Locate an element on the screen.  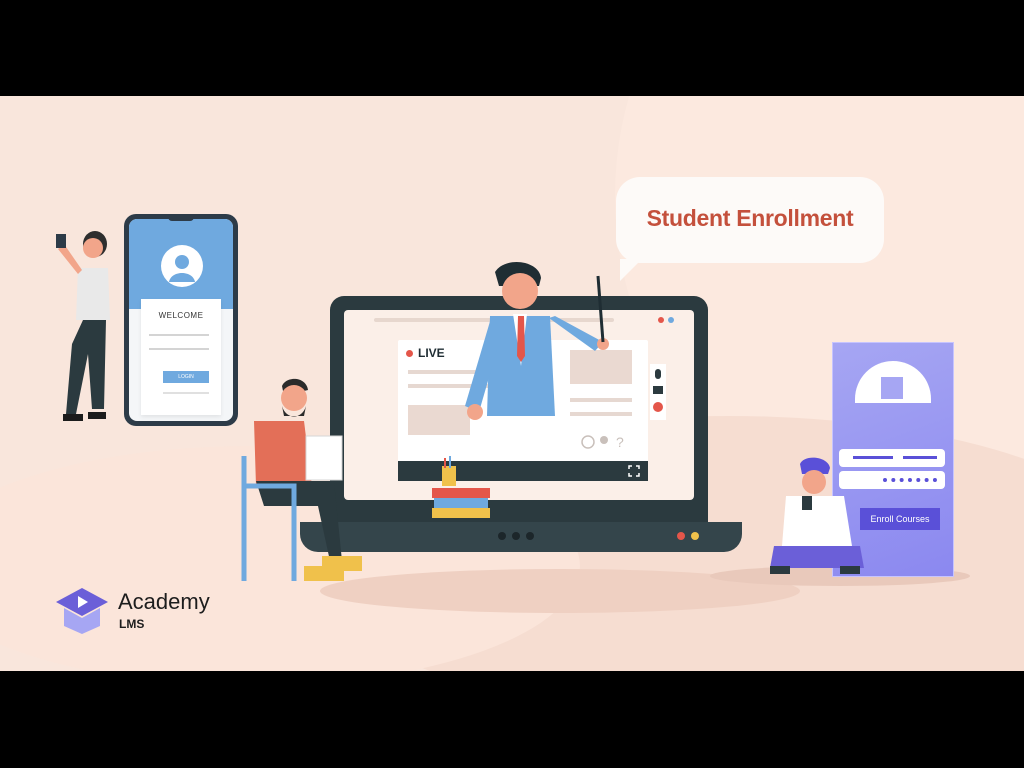
pencil-cup-icon is located at coordinates (449, 476).